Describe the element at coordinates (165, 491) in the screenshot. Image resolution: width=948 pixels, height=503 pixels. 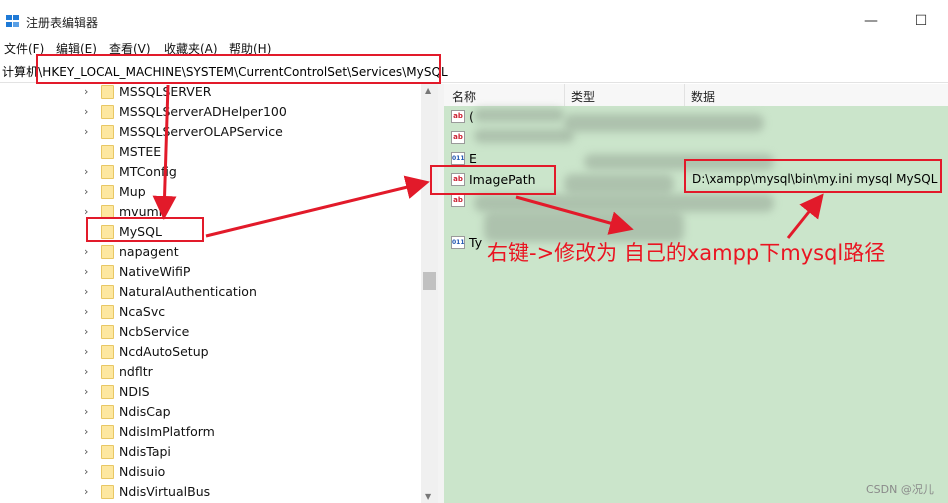
I see `tree-item-label: NdisVirtualBus` at that location.